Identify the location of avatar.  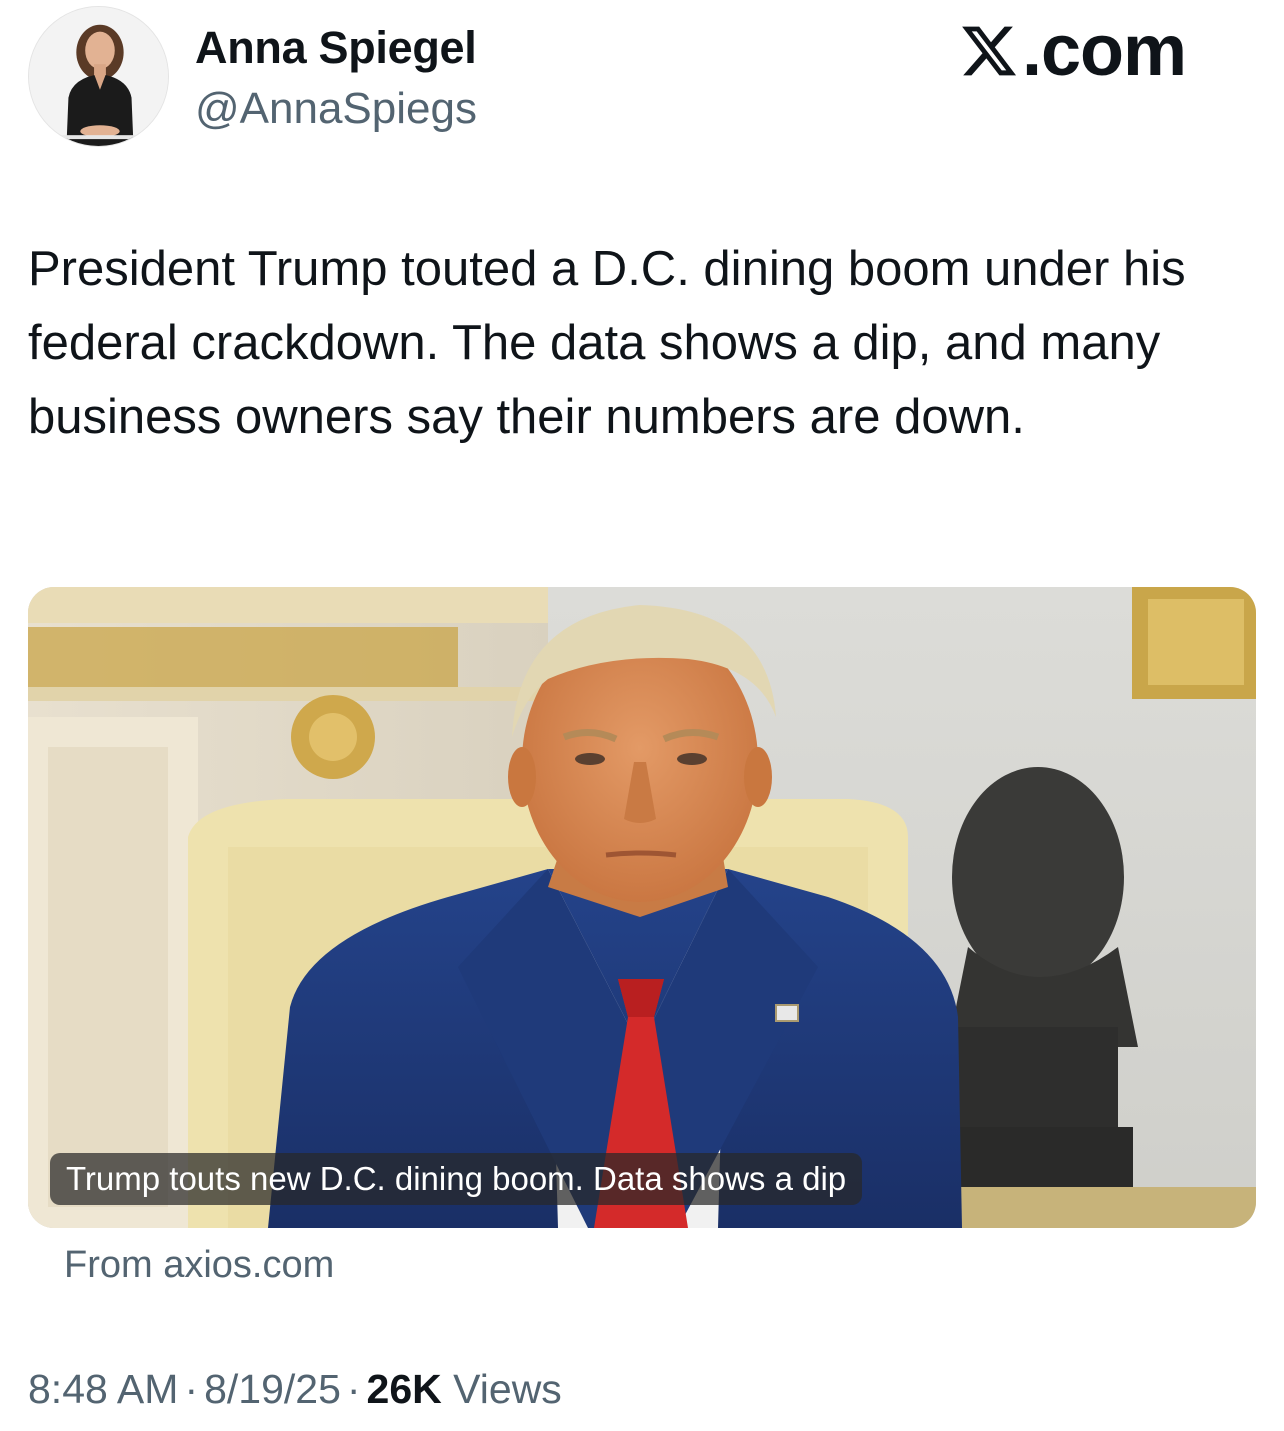
(98, 76).